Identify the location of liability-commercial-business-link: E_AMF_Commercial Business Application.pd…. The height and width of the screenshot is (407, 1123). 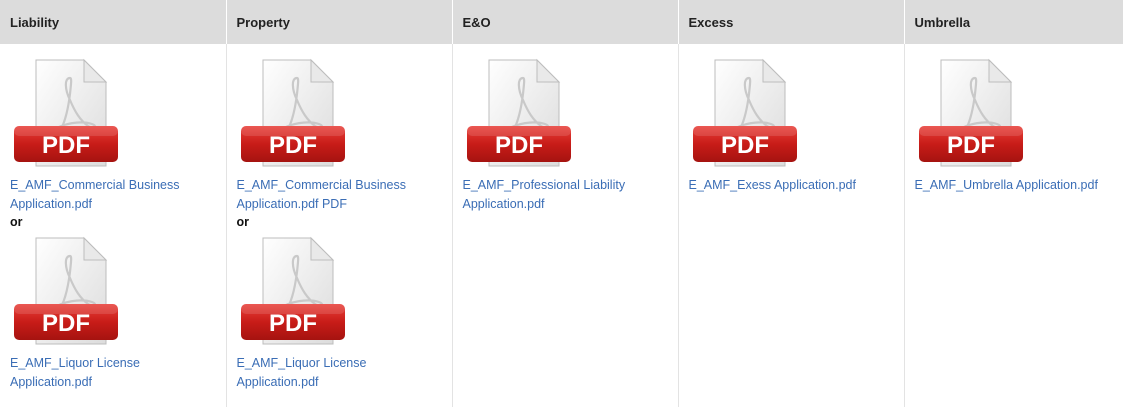
(115, 195).